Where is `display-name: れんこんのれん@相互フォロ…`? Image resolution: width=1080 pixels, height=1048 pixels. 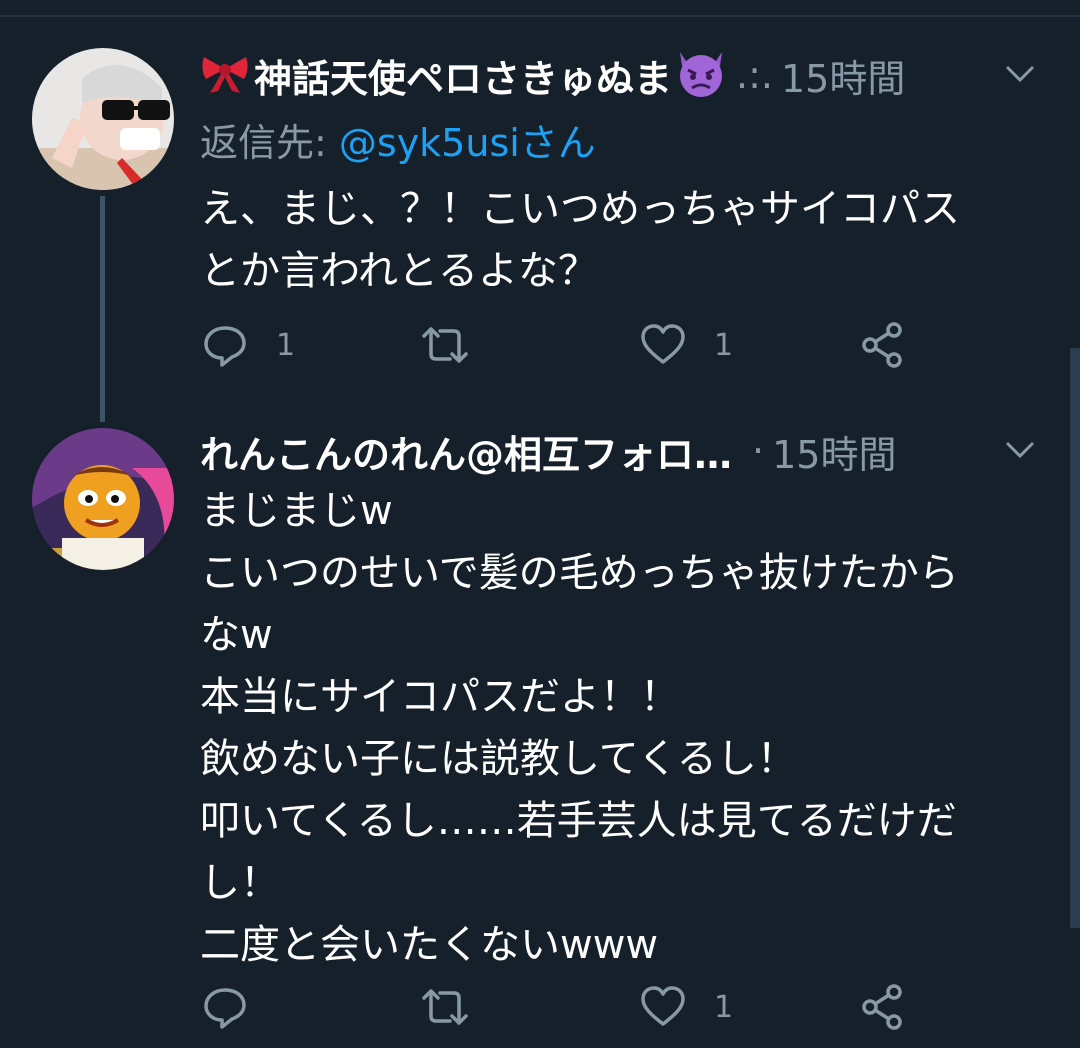
display-name: れんこんのれん@相互フォロ… is located at coordinates (466, 451).